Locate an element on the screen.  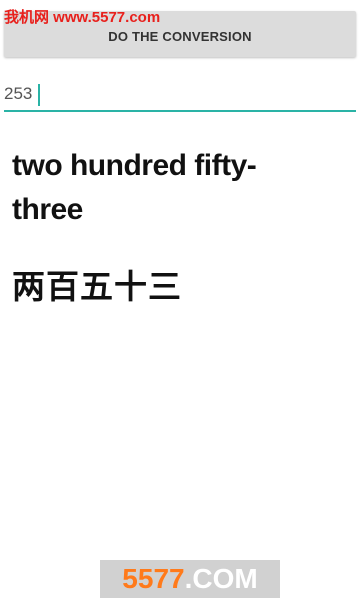
text-cursor is located at coordinates (39, 95).